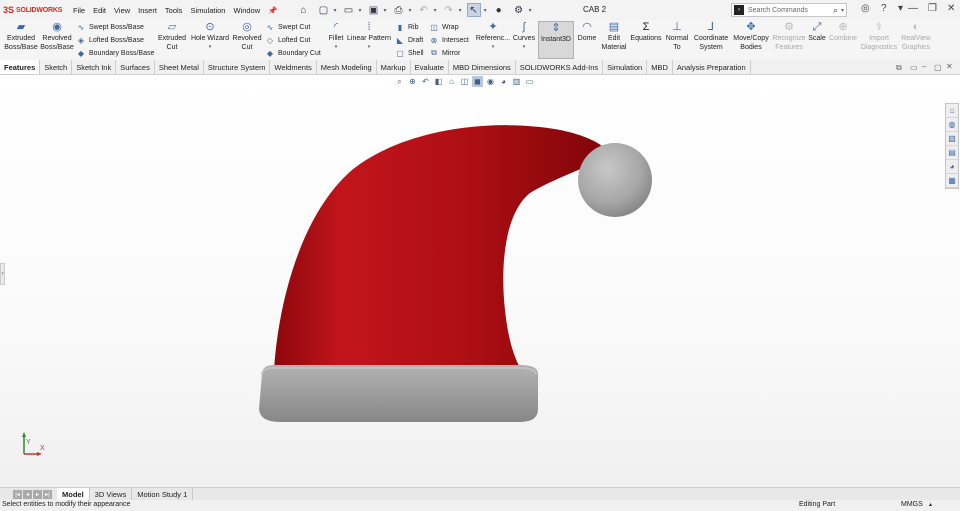 This screenshot has height=511, width=960. I want to click on shell-button: ▢ Shell, so click(409, 53).